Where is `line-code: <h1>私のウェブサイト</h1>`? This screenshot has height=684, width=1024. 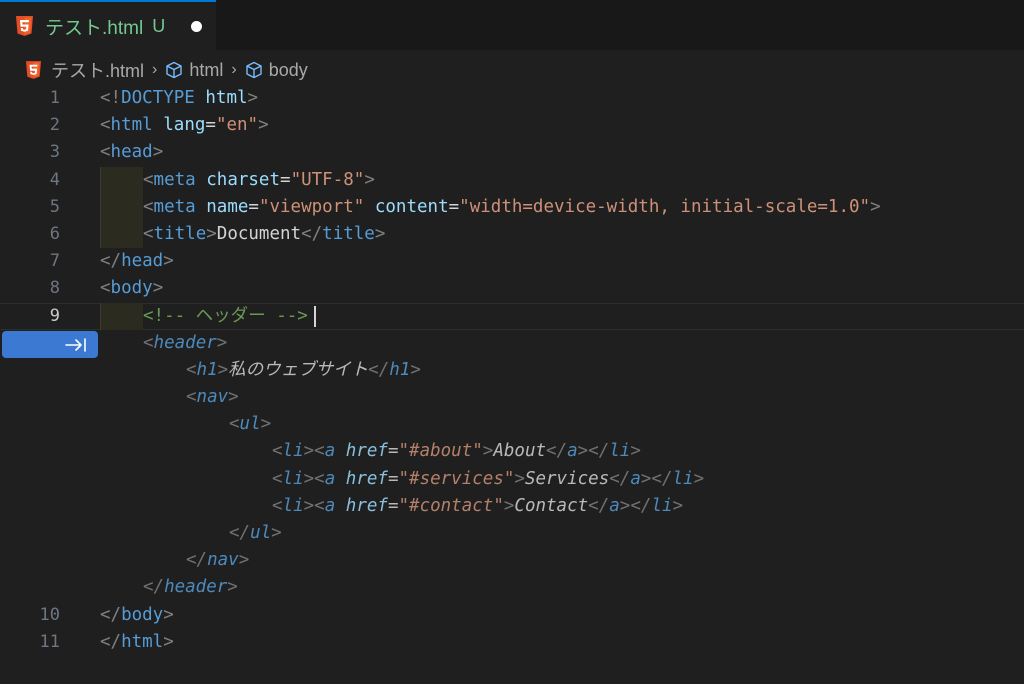
line-code: <h1>私のウェブサイト</h1> is located at coordinates (303, 370).